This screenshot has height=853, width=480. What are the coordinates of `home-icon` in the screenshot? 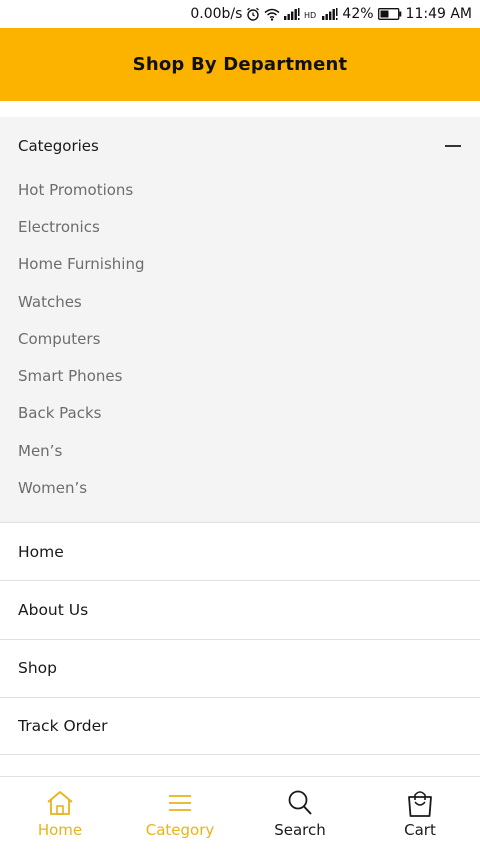 It's located at (60, 803).